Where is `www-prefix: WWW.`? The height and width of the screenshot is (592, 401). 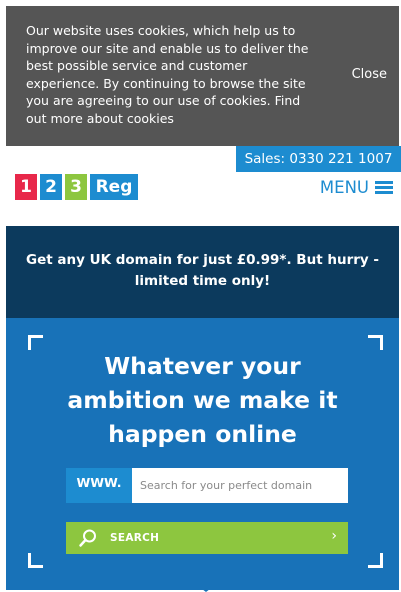
www-prefix: WWW. is located at coordinates (99, 485).